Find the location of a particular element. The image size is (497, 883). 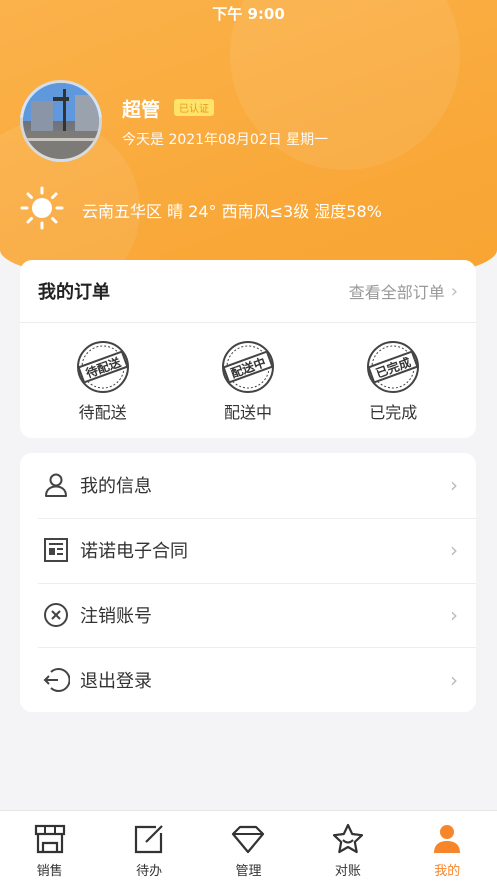

menu-item-label: 注销账号 is located at coordinates (116, 616).